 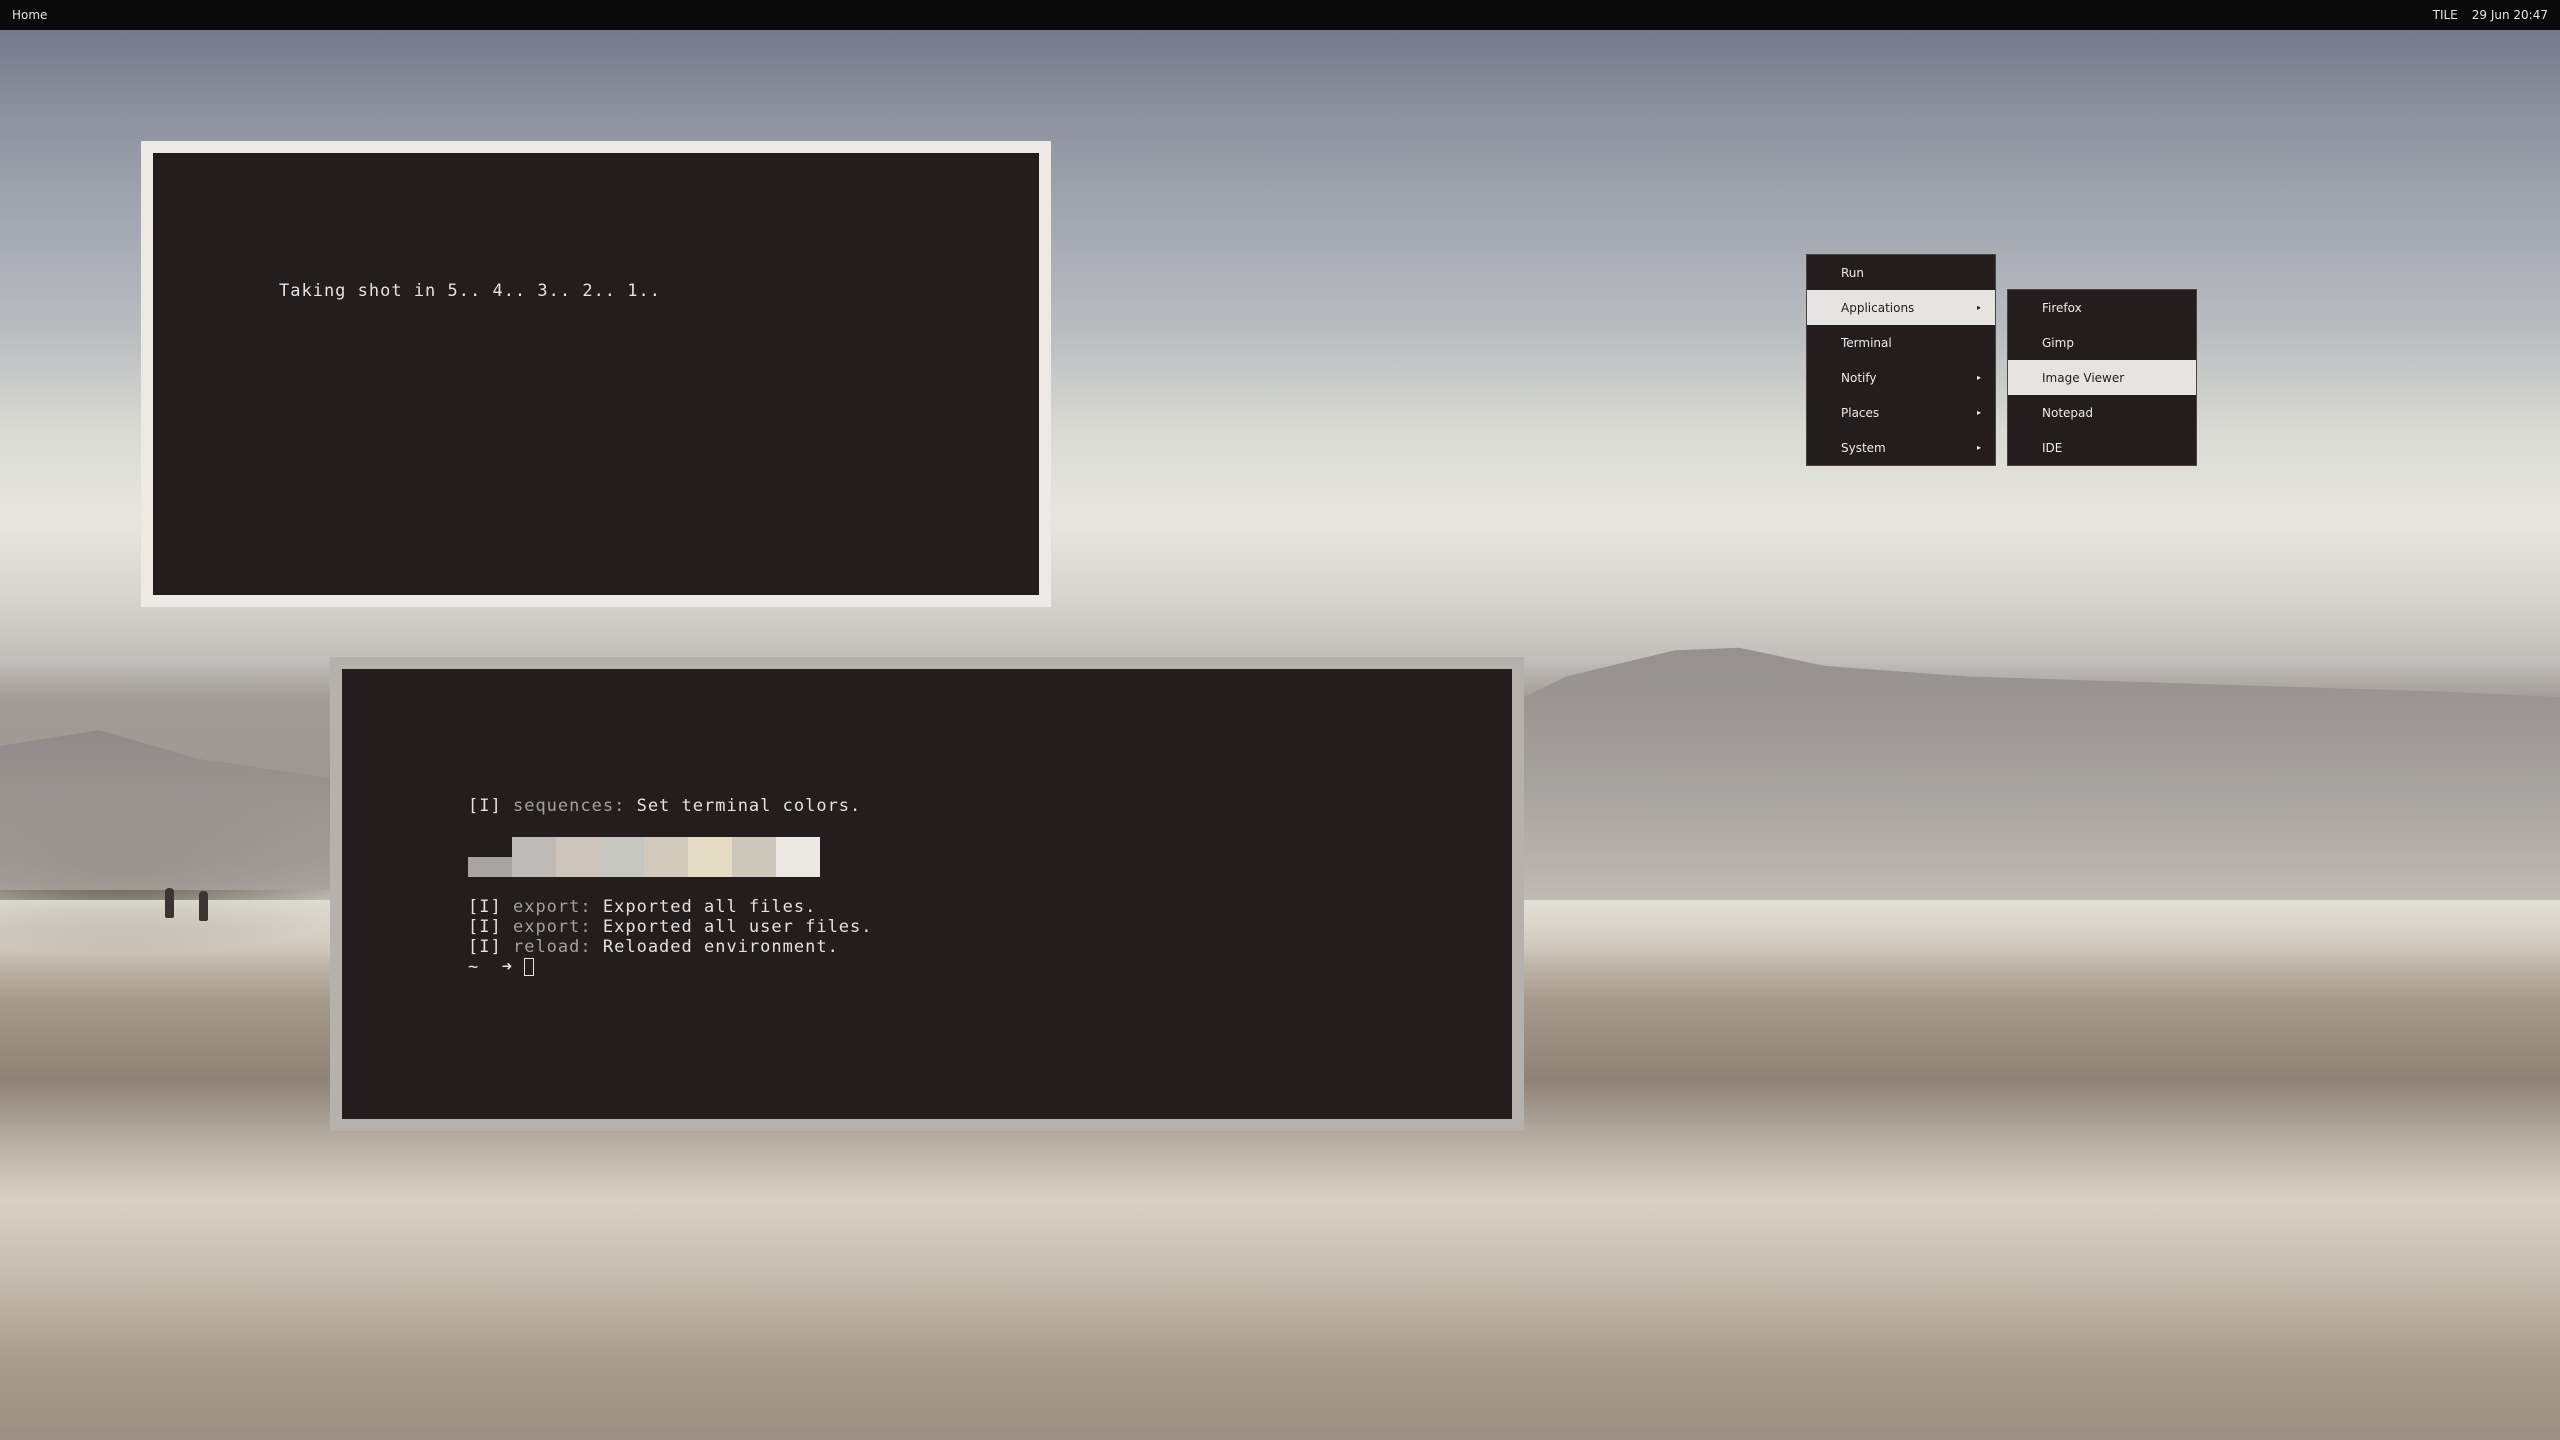 What do you see at coordinates (1863, 447) in the screenshot?
I see `menu-item-label: System` at bounding box center [1863, 447].